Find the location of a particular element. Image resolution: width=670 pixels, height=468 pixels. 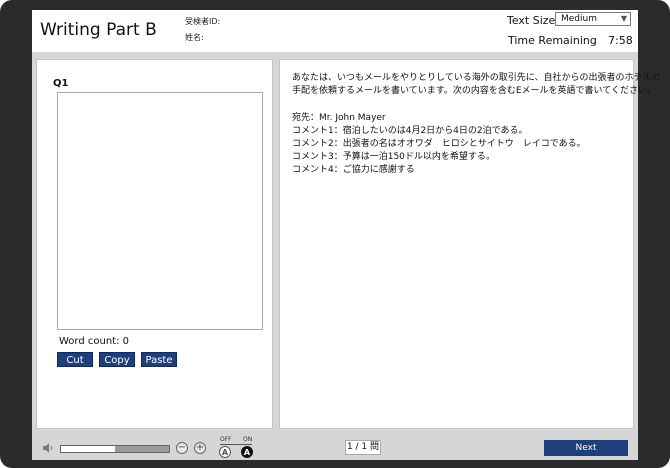

candidate-id-label: 受検者ID: is located at coordinates (203, 21).